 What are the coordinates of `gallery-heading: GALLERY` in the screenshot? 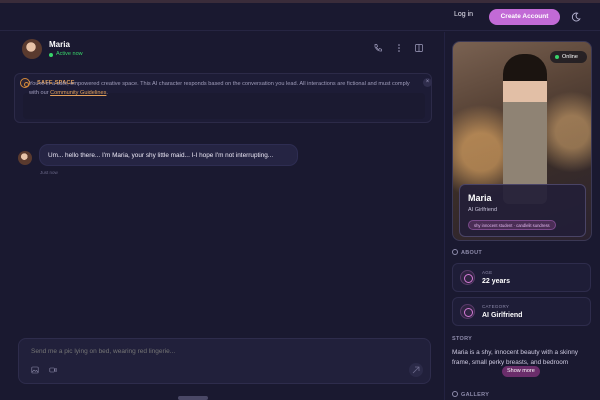 It's located at (470, 394).